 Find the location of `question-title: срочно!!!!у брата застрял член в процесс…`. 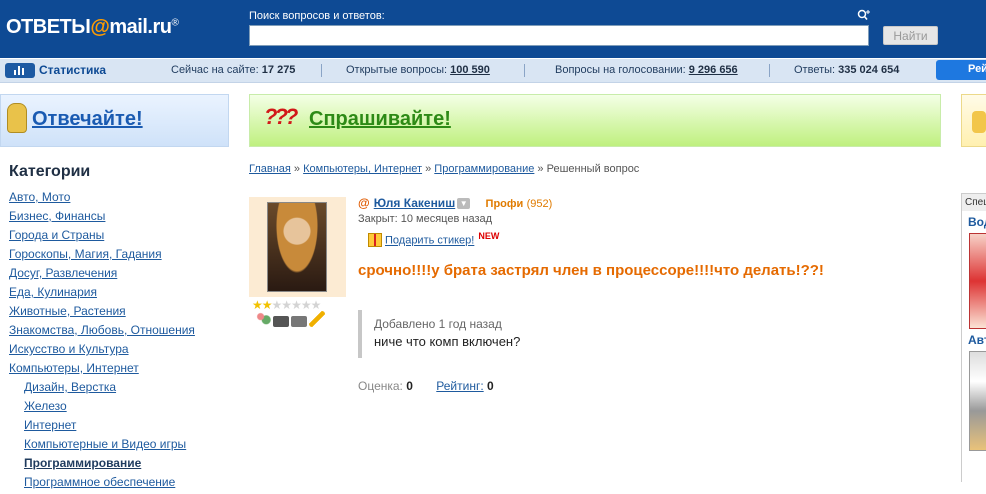

question-title: срочно!!!!у брата застрял член в процесс… is located at coordinates (591, 270).